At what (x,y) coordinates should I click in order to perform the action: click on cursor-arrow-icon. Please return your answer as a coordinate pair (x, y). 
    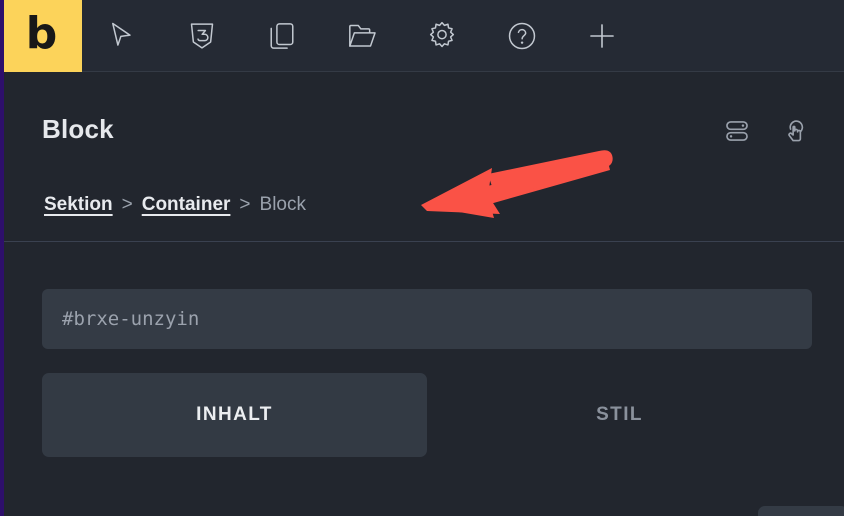
    Looking at the image, I should click on (122, 36).